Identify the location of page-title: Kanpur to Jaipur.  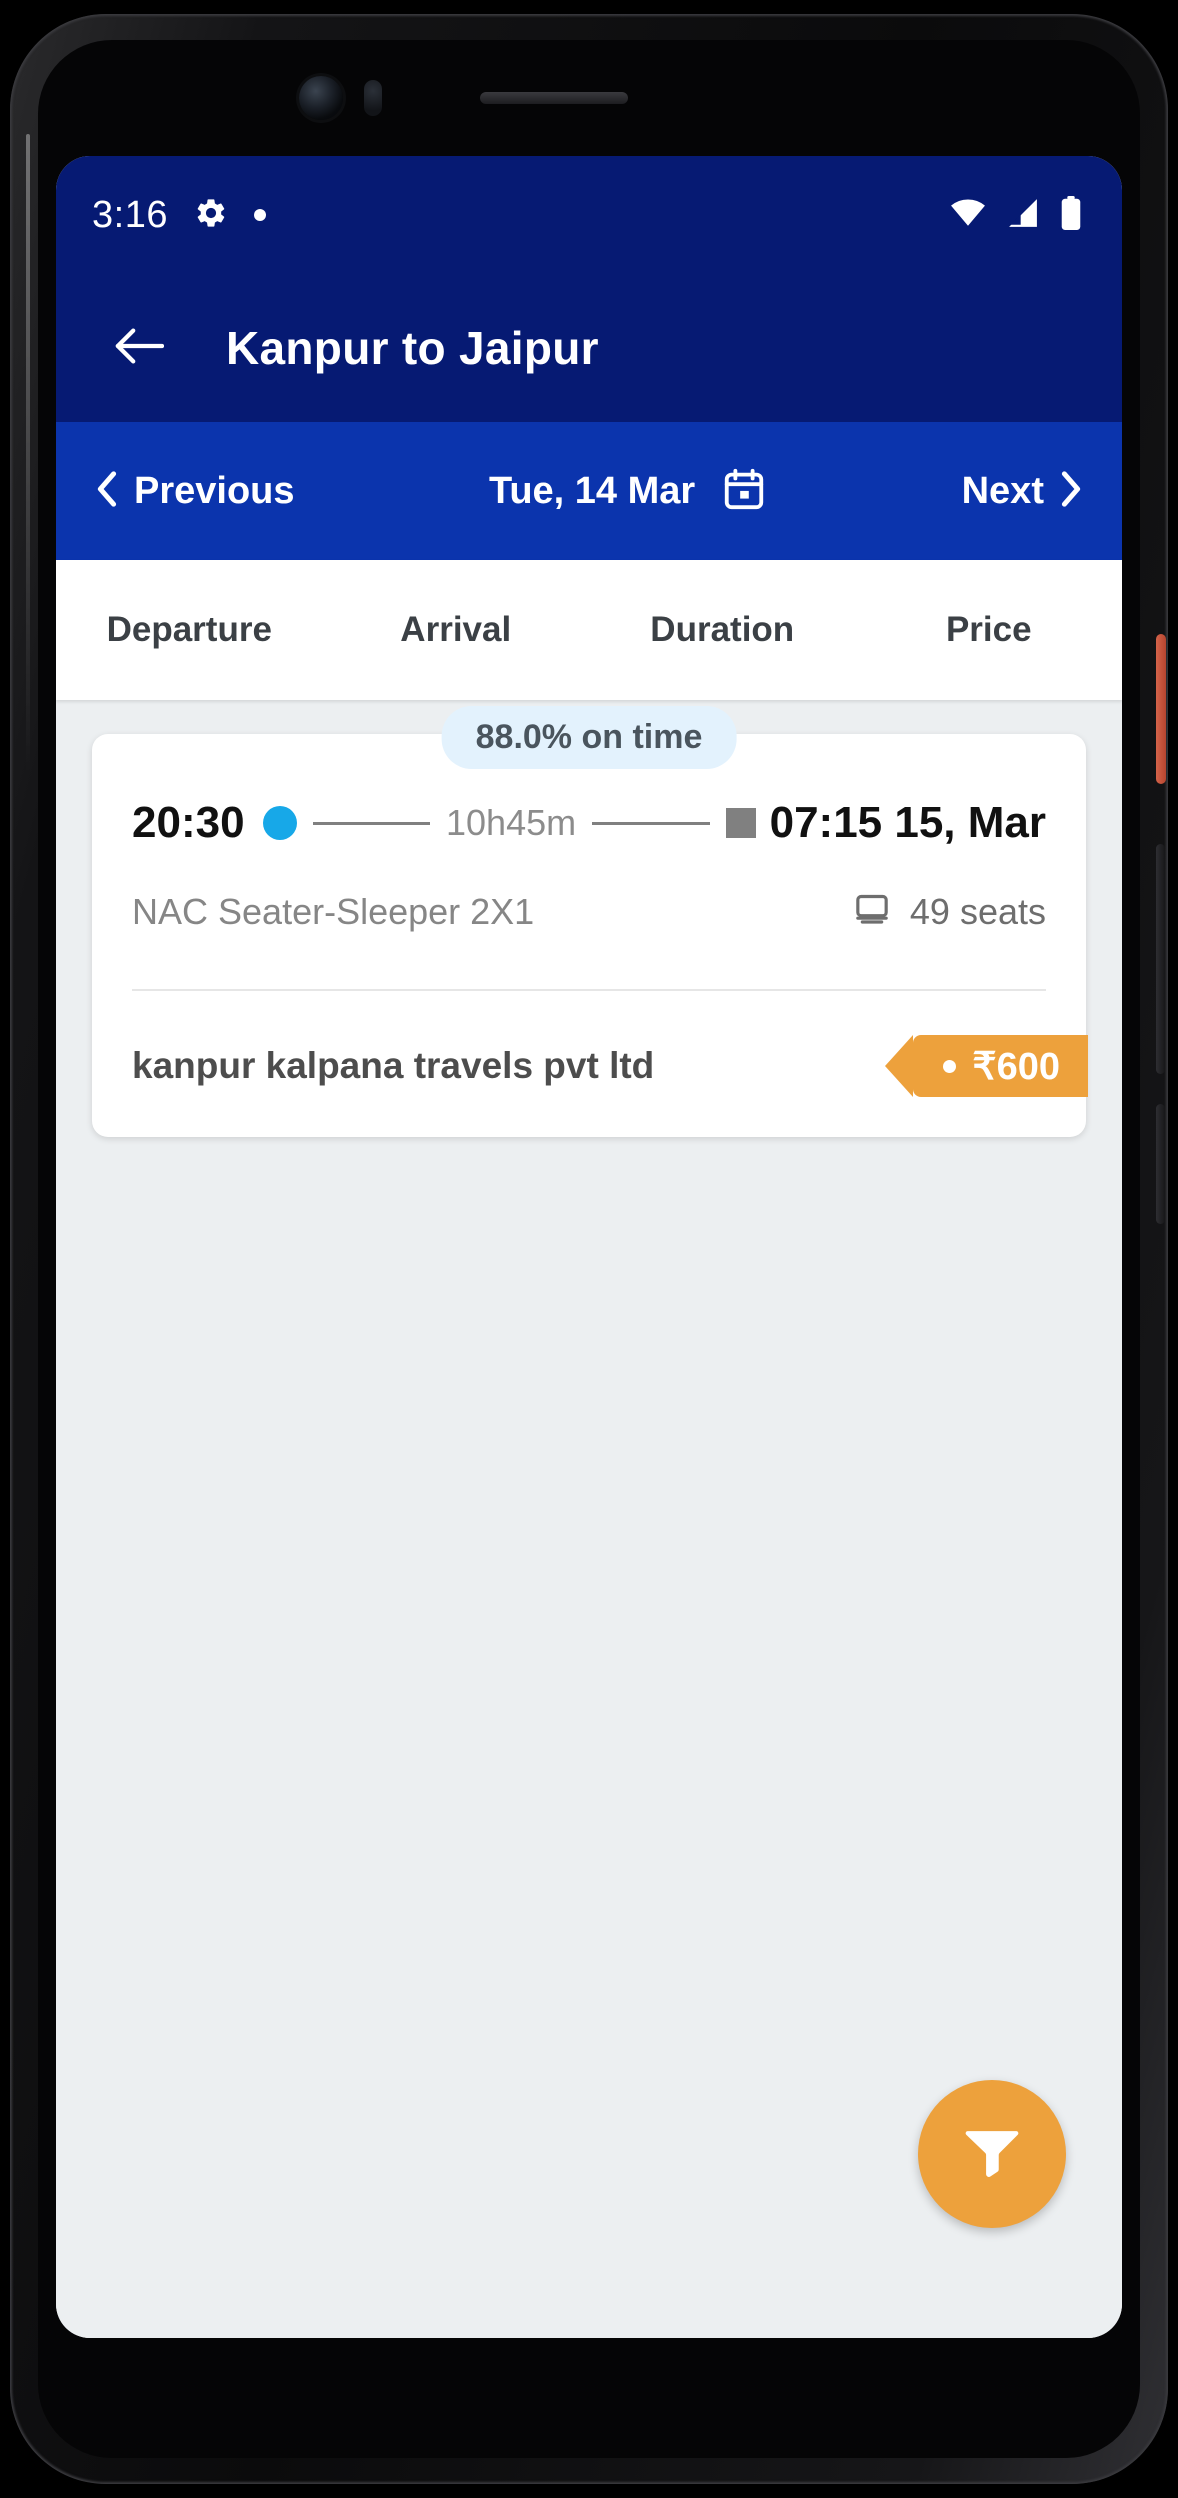
(412, 348).